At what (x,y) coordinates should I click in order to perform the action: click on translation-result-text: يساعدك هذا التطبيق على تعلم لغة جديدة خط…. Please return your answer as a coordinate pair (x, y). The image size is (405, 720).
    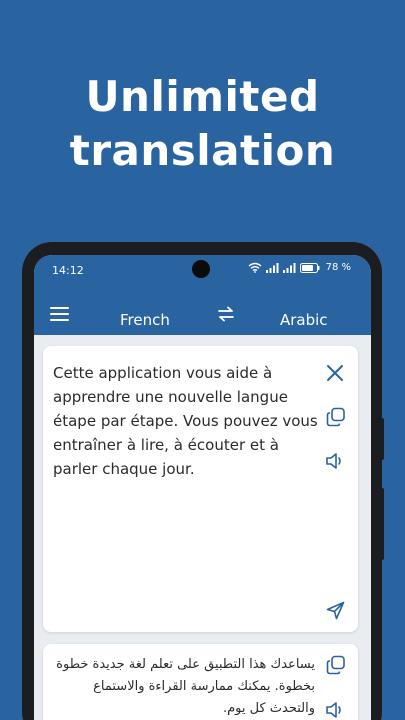
    Looking at the image, I should click on (185, 686).